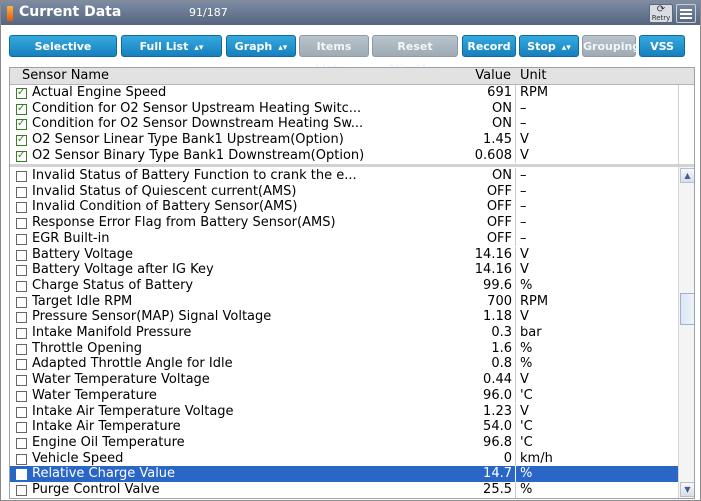 The height and width of the screenshot is (501, 701). What do you see at coordinates (661, 13) in the screenshot?
I see `retry-button: ⟳ Retry` at bounding box center [661, 13].